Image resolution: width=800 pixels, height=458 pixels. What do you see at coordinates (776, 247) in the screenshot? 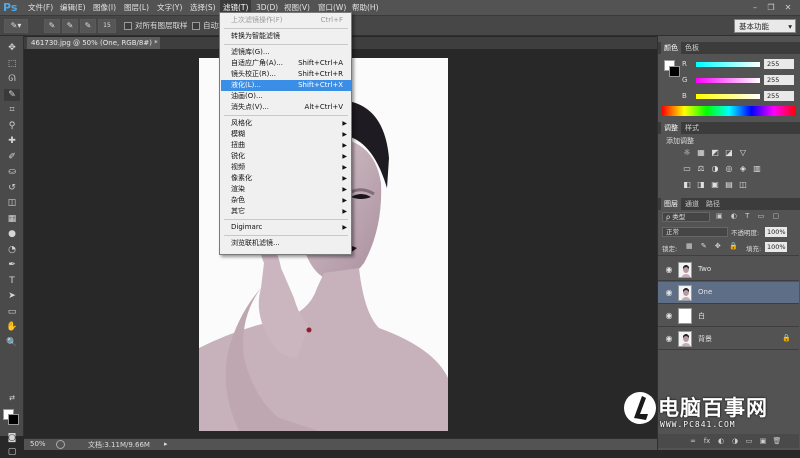
I see `fill-field: 100%` at bounding box center [776, 247].